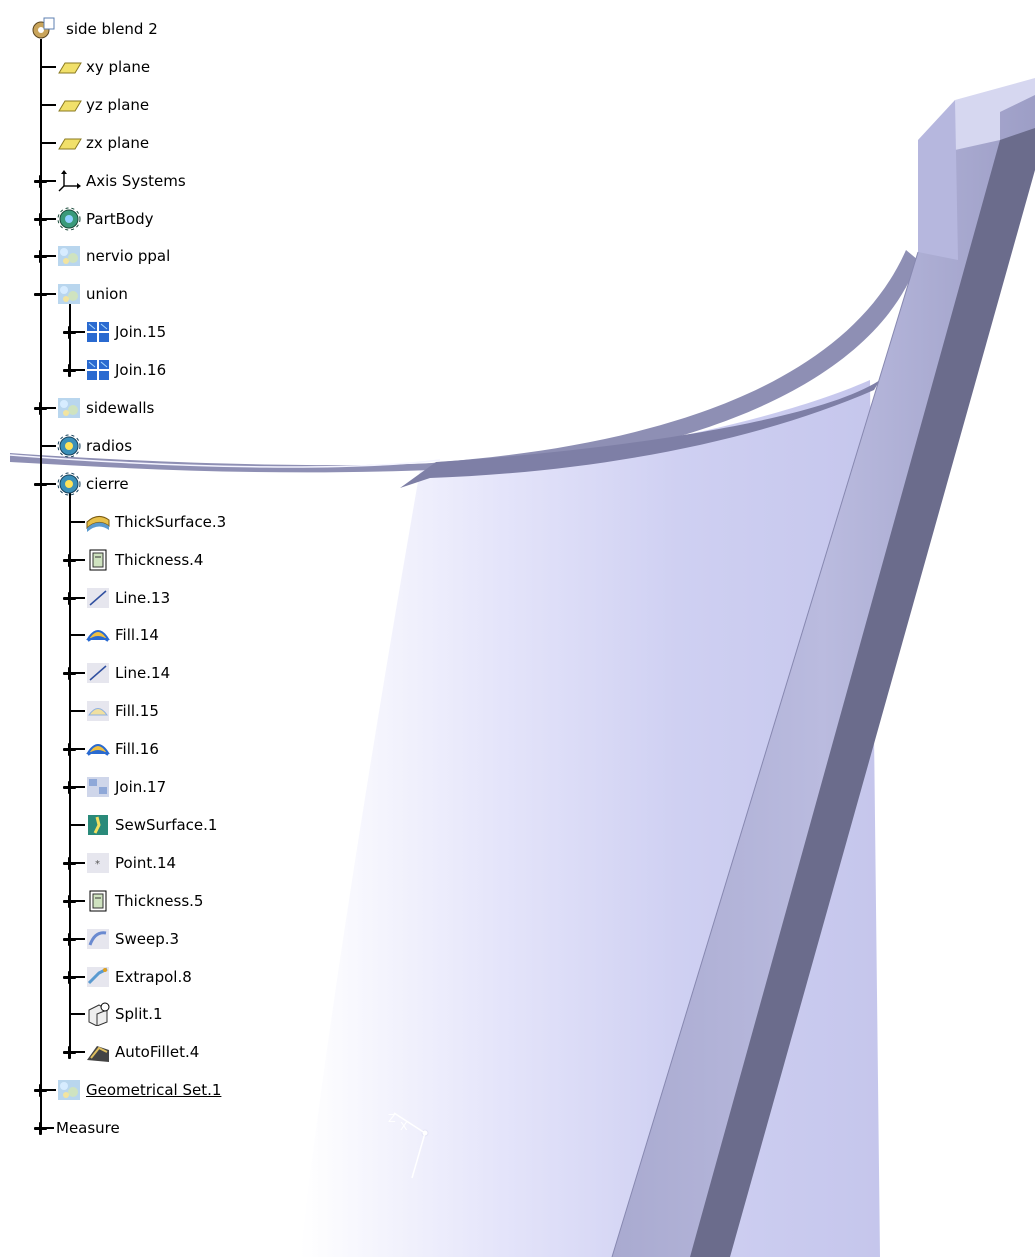  What do you see at coordinates (98, 825) in the screenshot?
I see `sew-surface-icon` at bounding box center [98, 825].